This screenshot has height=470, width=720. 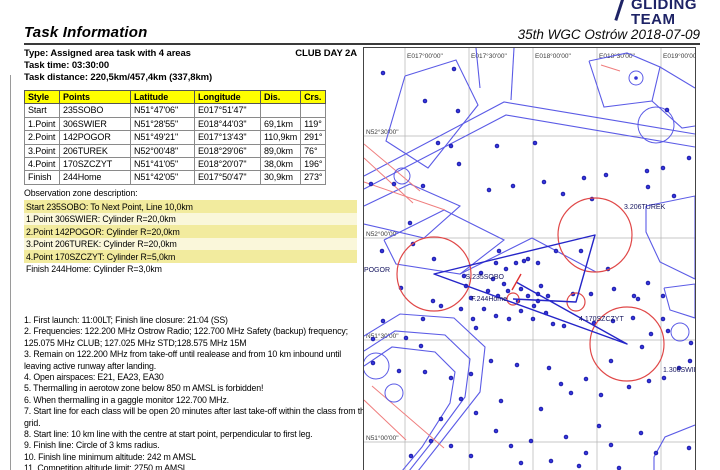 What do you see at coordinates (645, 207) in the screenshot?
I see `svg-text: 3.206TUREK` at bounding box center [645, 207].